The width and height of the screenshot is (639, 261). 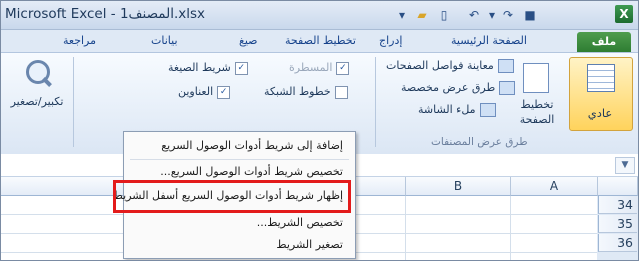 What do you see at coordinates (252, 145) in the screenshot?
I see `menu-item-label: إضافة إلى شريط أدوات الوصول السريع` at bounding box center [252, 145].